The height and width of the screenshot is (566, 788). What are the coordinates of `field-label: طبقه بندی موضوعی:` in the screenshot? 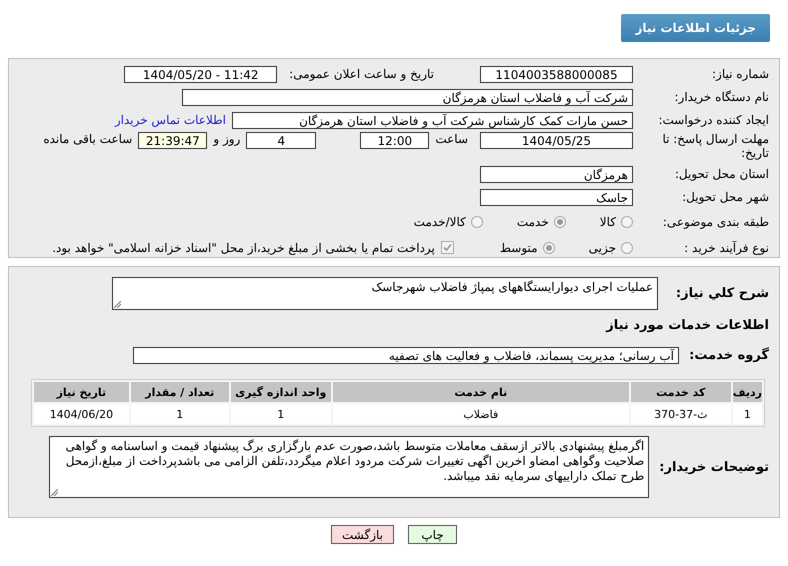 It's located at (715, 221).